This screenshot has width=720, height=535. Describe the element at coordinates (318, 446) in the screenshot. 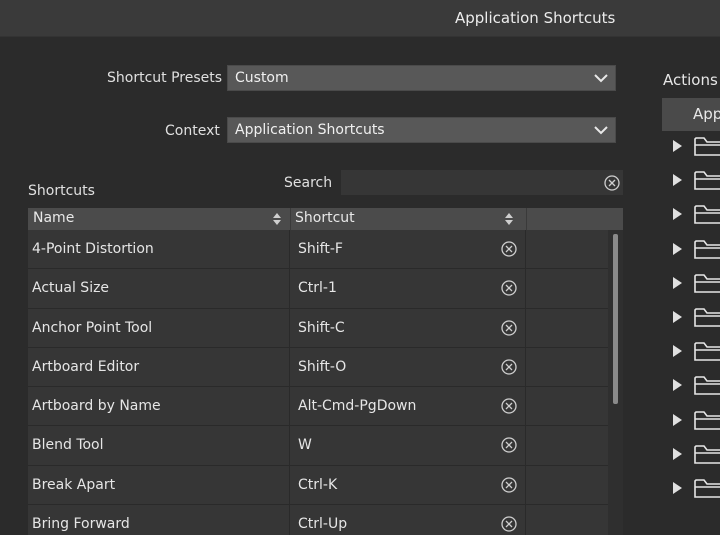

I see `table-row: Blend Tool W` at that location.